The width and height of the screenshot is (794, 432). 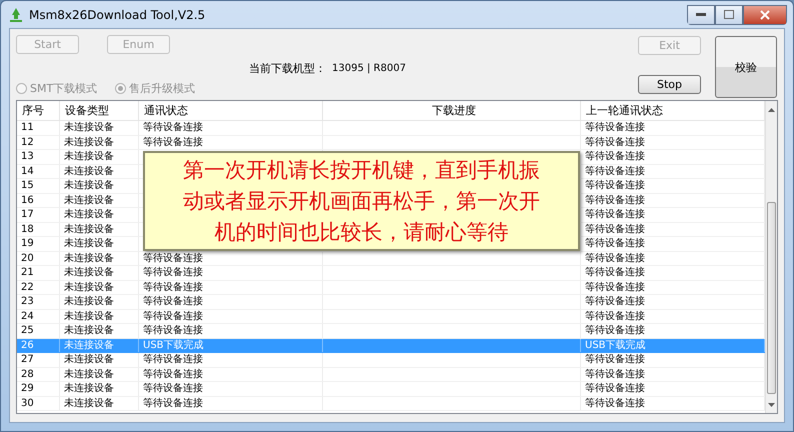 What do you see at coordinates (38, 389) in the screenshot?
I see `table-cell: 29` at bounding box center [38, 389].